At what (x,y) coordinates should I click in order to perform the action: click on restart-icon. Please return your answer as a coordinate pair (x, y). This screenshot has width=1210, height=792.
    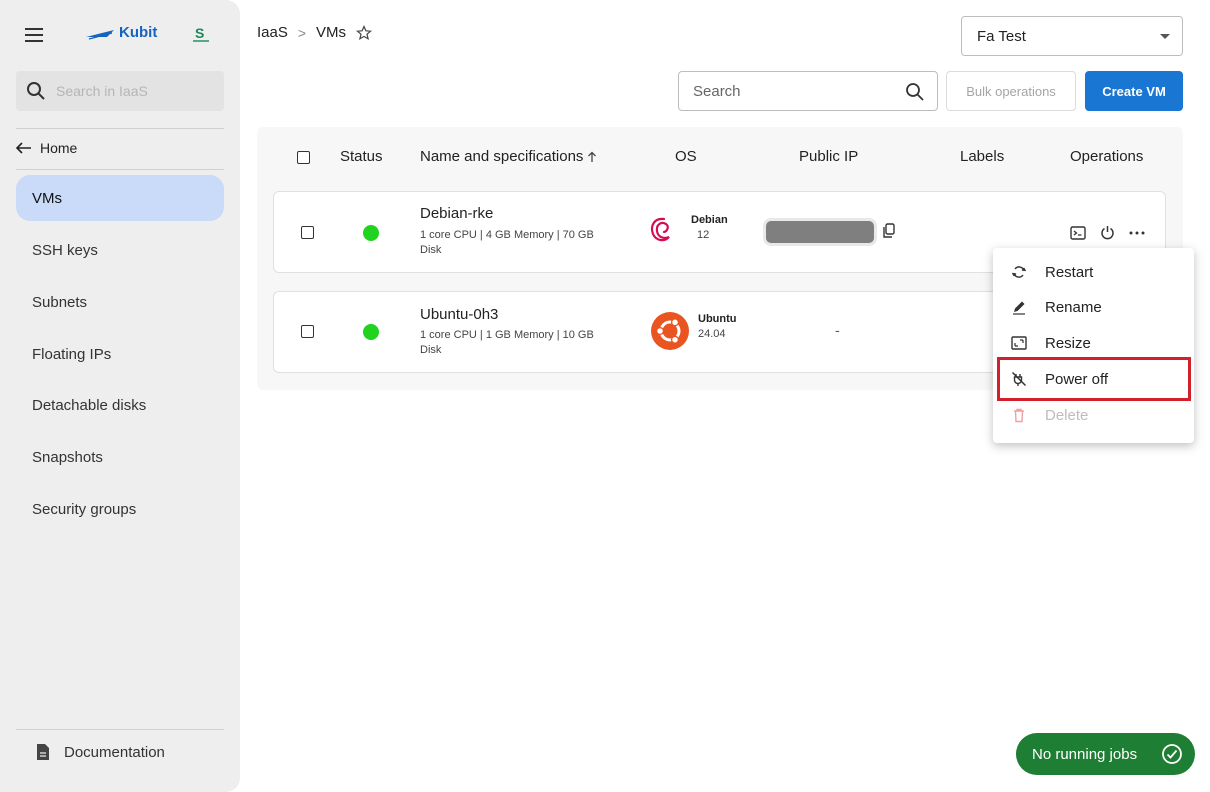
    Looking at the image, I should click on (1019, 272).